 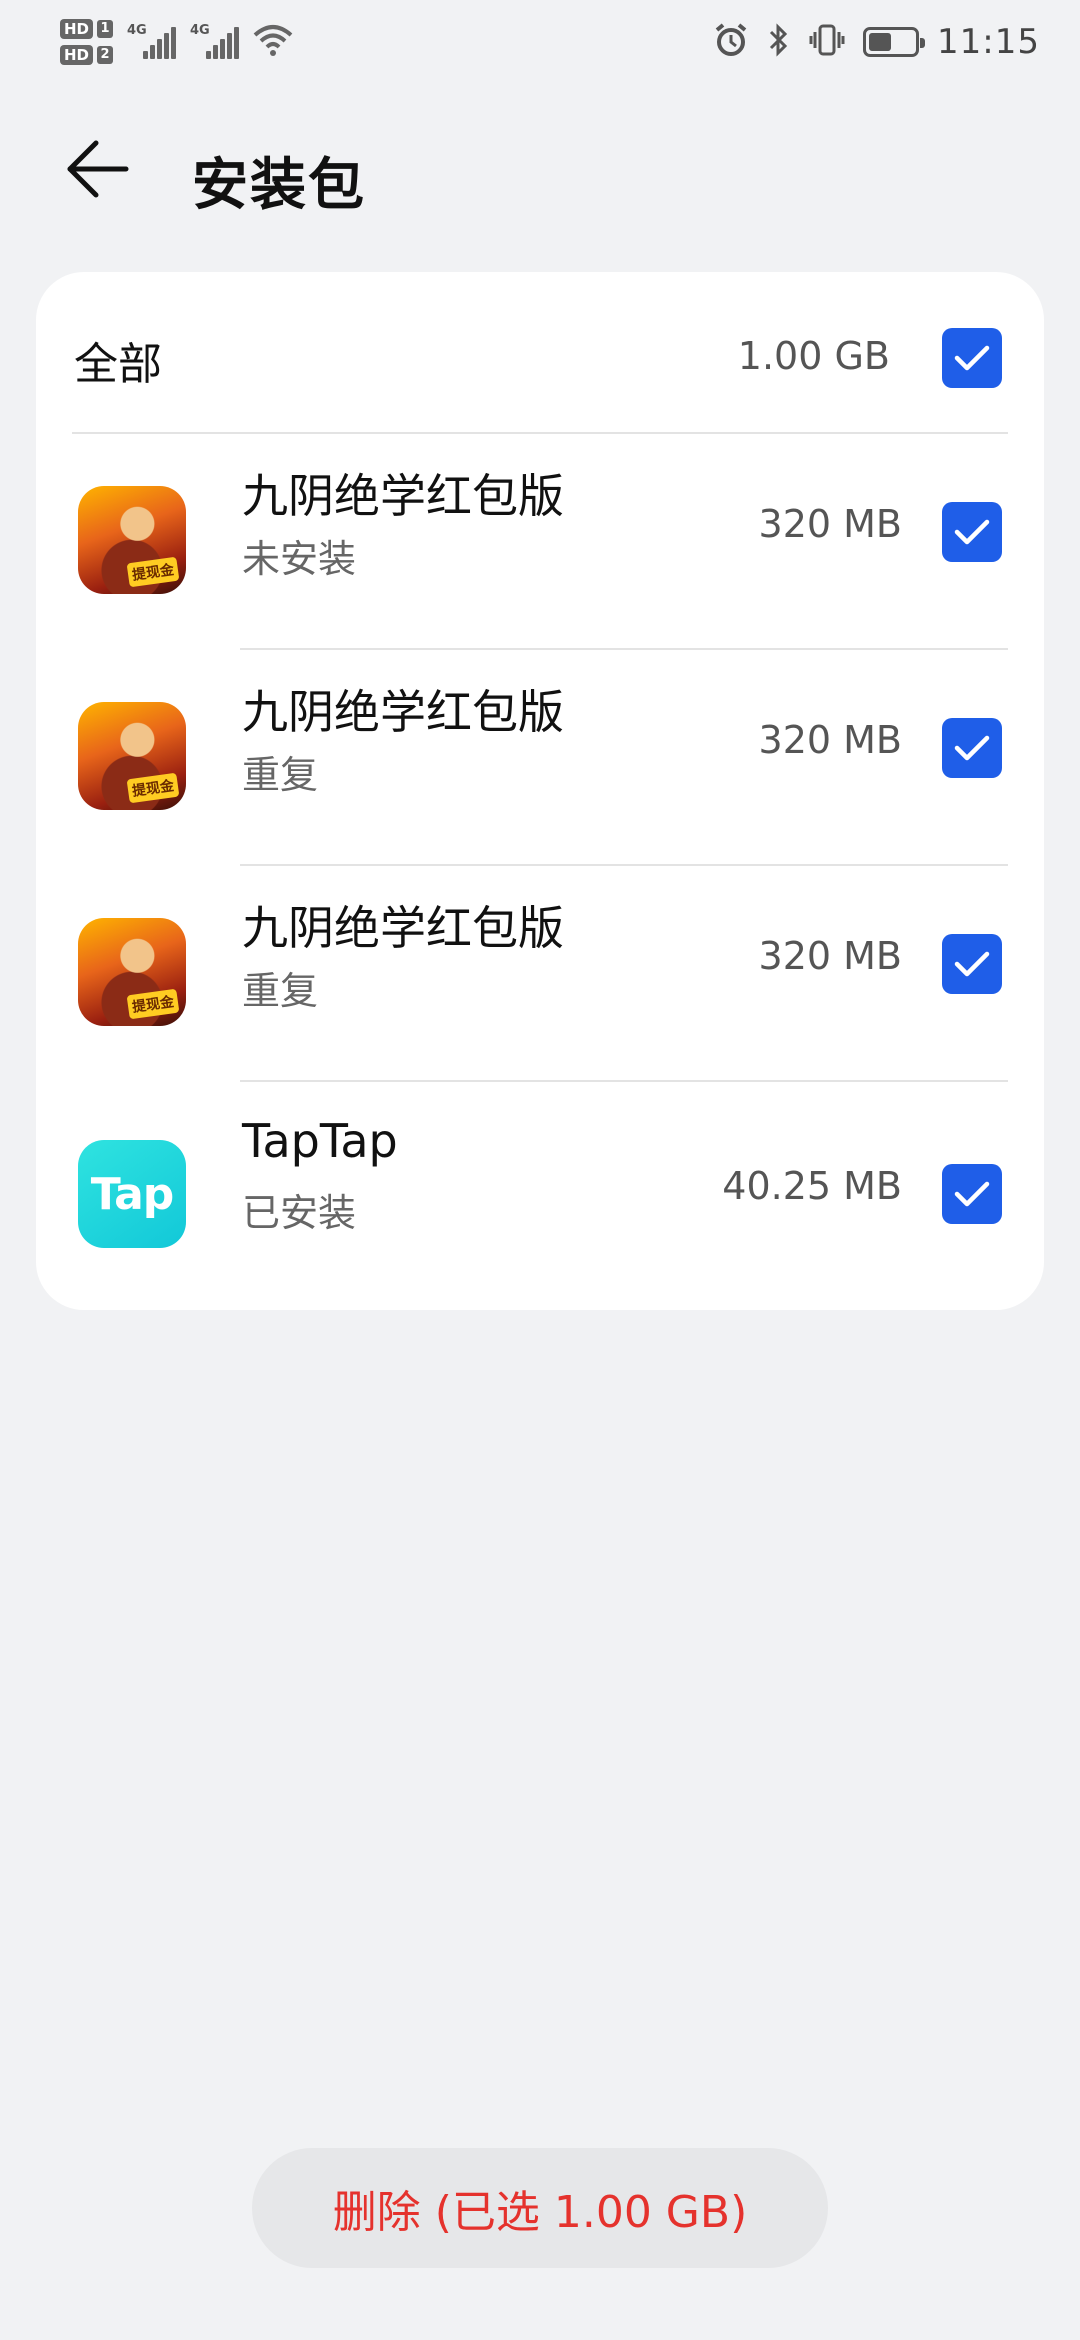 What do you see at coordinates (105, 29) in the screenshot?
I see `sim-number: 1` at bounding box center [105, 29].